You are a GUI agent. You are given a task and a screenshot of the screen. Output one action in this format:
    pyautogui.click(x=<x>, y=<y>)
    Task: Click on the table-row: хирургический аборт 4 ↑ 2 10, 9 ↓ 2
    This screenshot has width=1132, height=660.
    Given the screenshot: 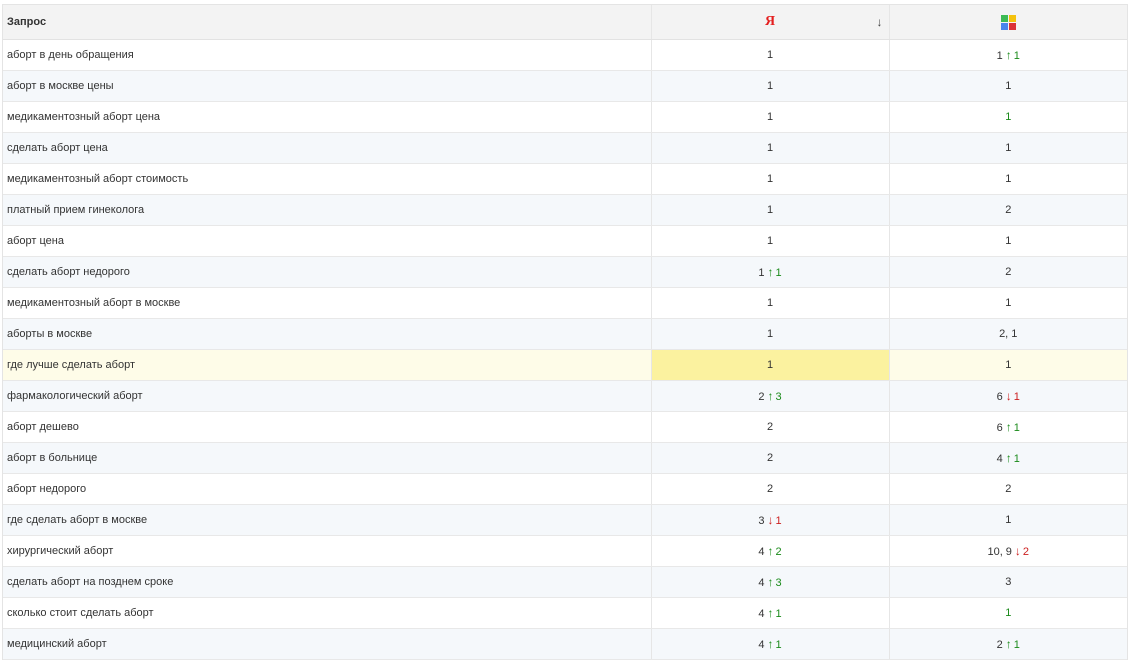 What is the action you would take?
    pyautogui.click(x=565, y=551)
    